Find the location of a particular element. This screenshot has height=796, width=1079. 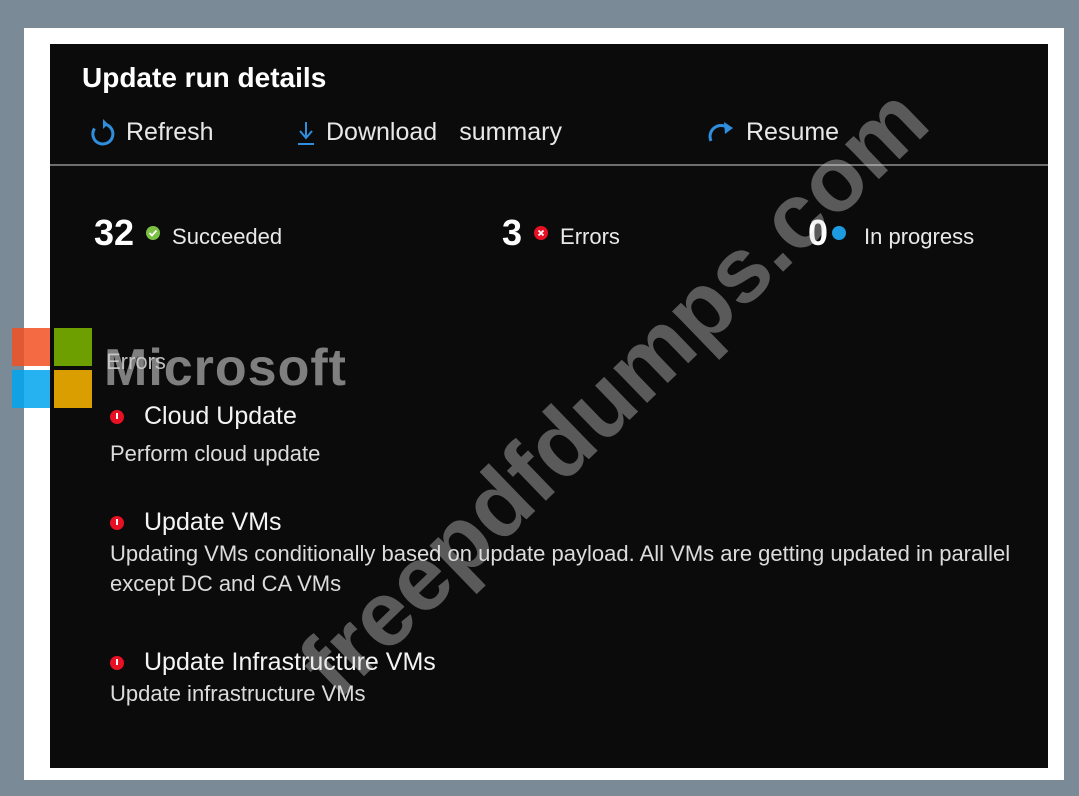

refresh-icon is located at coordinates (103, 131).